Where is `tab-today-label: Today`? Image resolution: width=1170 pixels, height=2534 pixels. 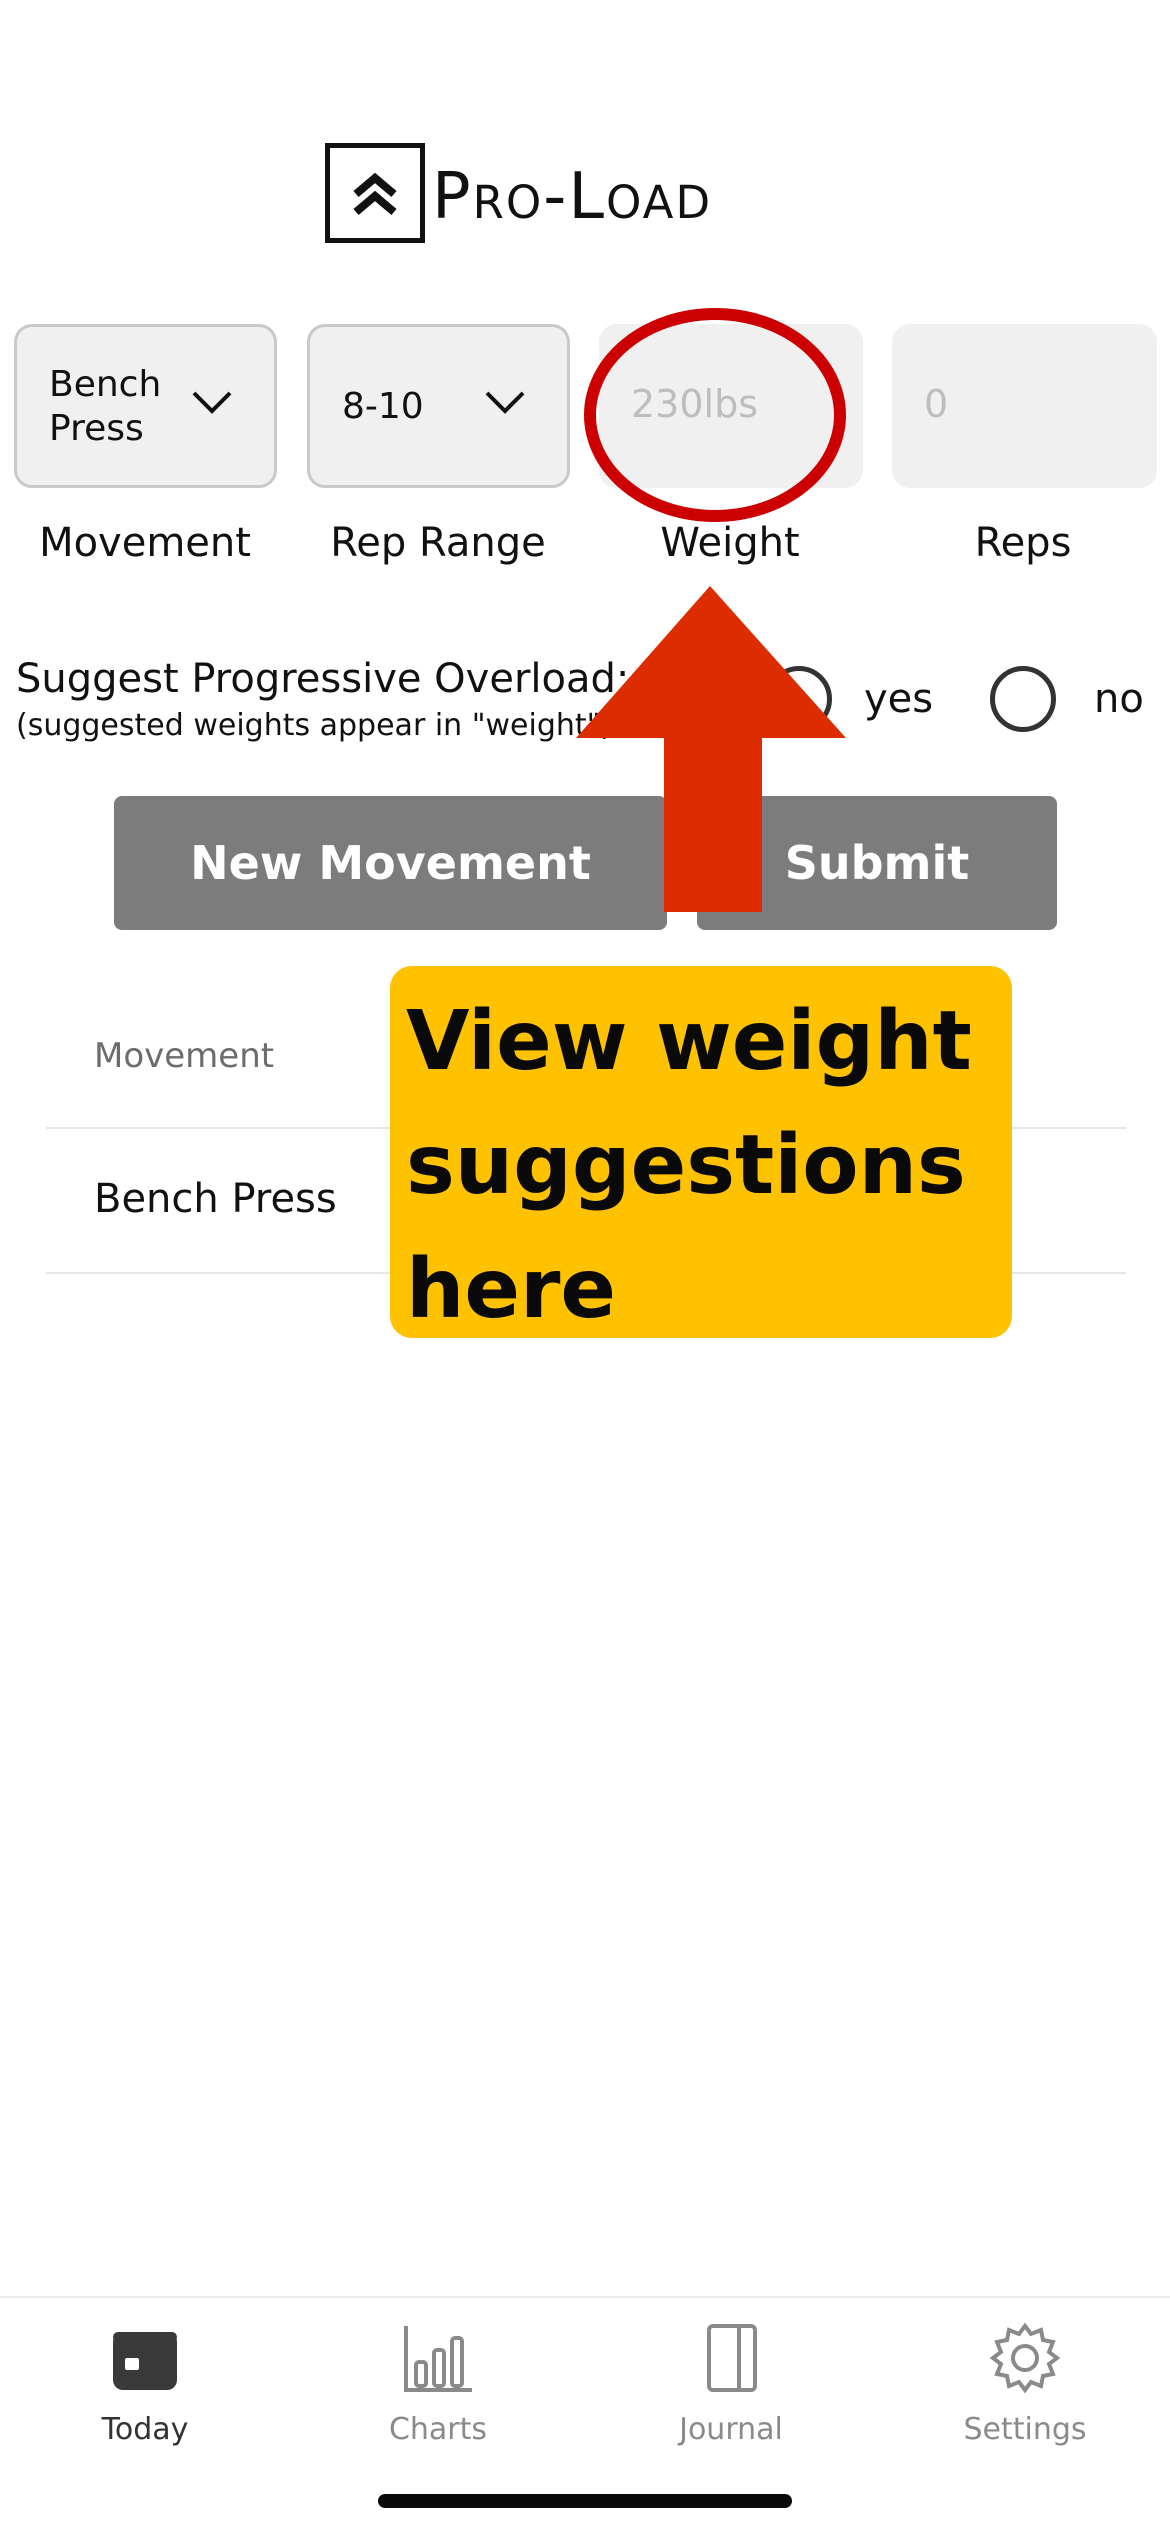 tab-today-label: Today is located at coordinates (145, 2429).